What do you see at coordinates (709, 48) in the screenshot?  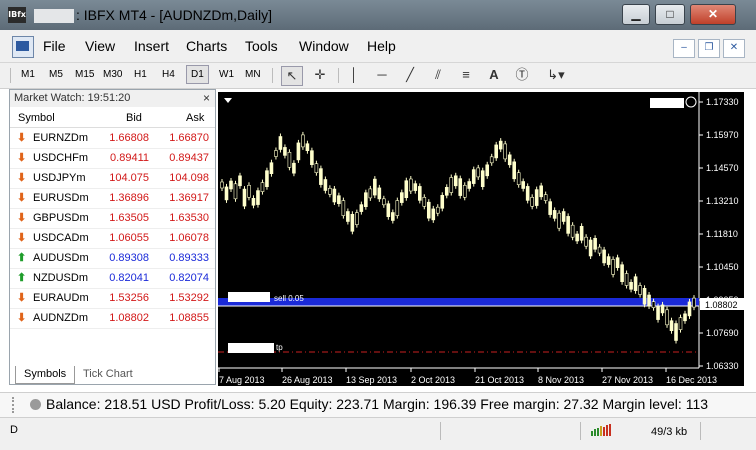 I see `child-restore-button: ❐` at bounding box center [709, 48].